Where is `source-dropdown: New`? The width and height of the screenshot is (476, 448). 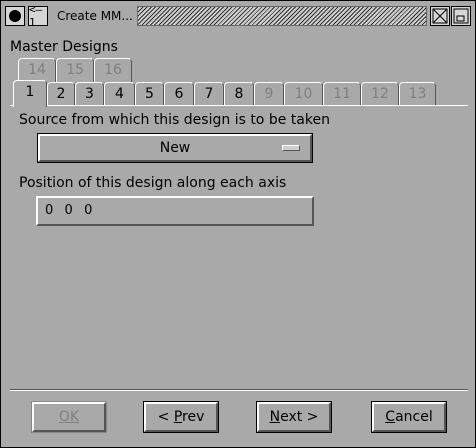 source-dropdown: New is located at coordinates (175, 148).